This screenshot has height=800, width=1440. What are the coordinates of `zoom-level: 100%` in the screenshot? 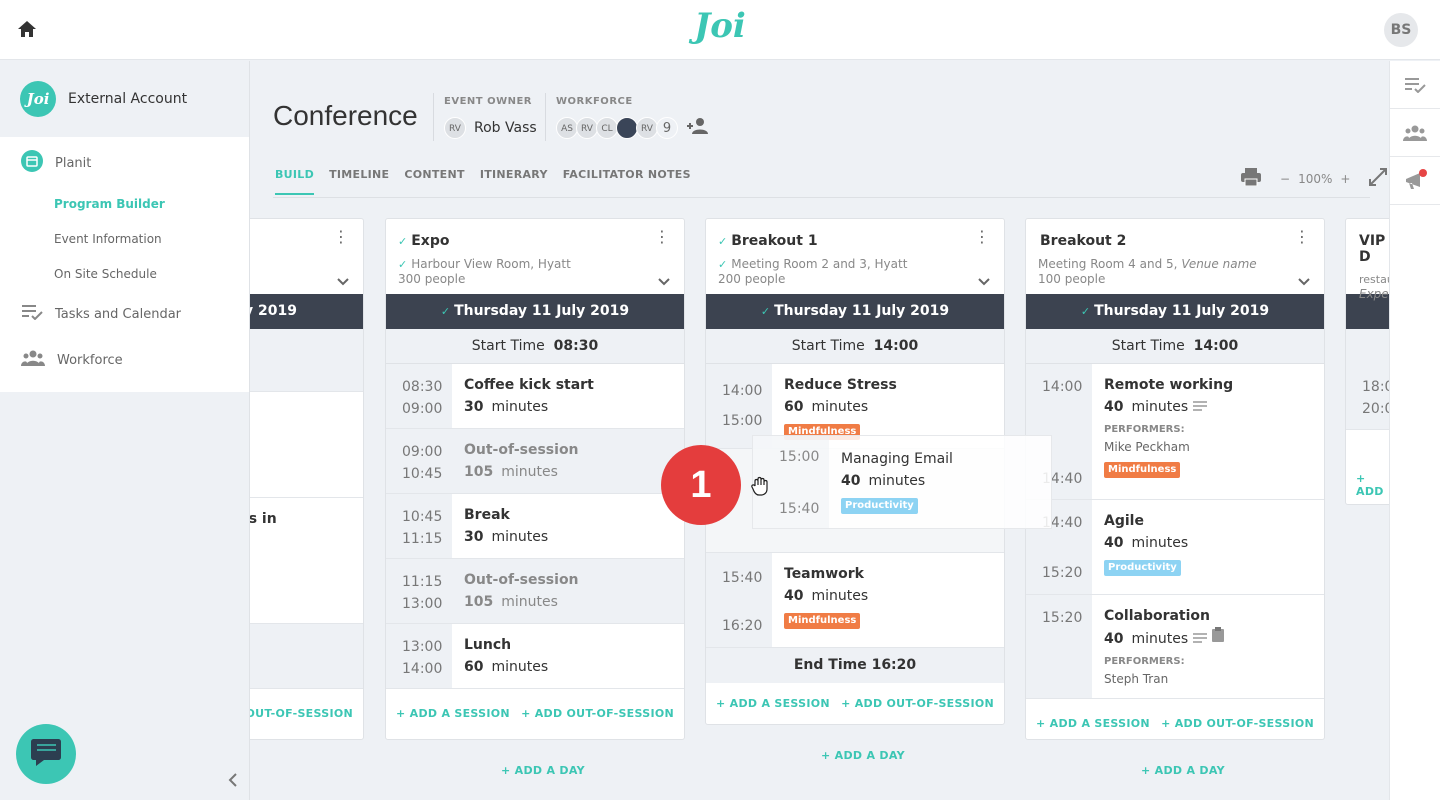 It's located at (1315, 178).